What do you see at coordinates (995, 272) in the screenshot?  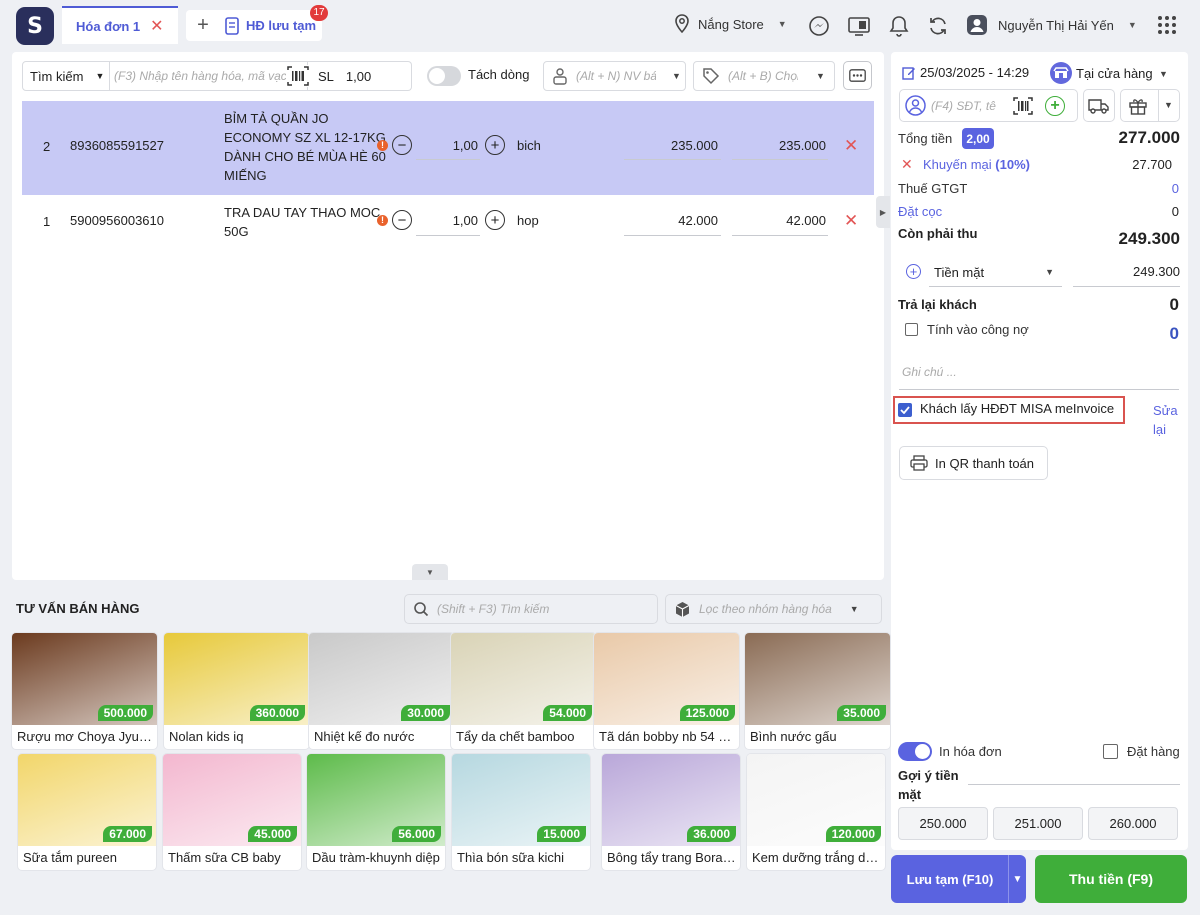 I see `payment-method-select: Tiền mặt ▼` at bounding box center [995, 272].